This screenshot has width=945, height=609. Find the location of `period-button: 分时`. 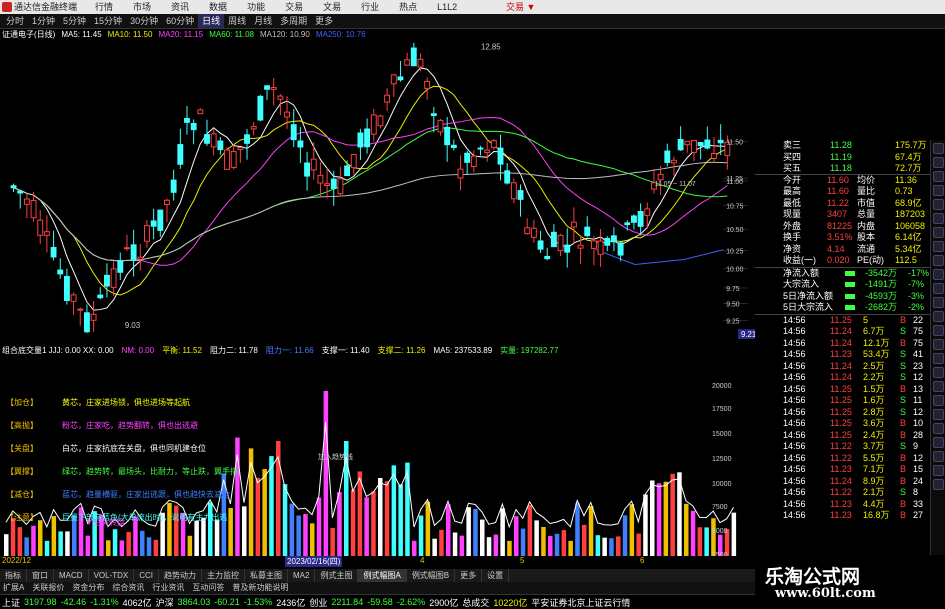

period-button: 分时 is located at coordinates (15, 21).